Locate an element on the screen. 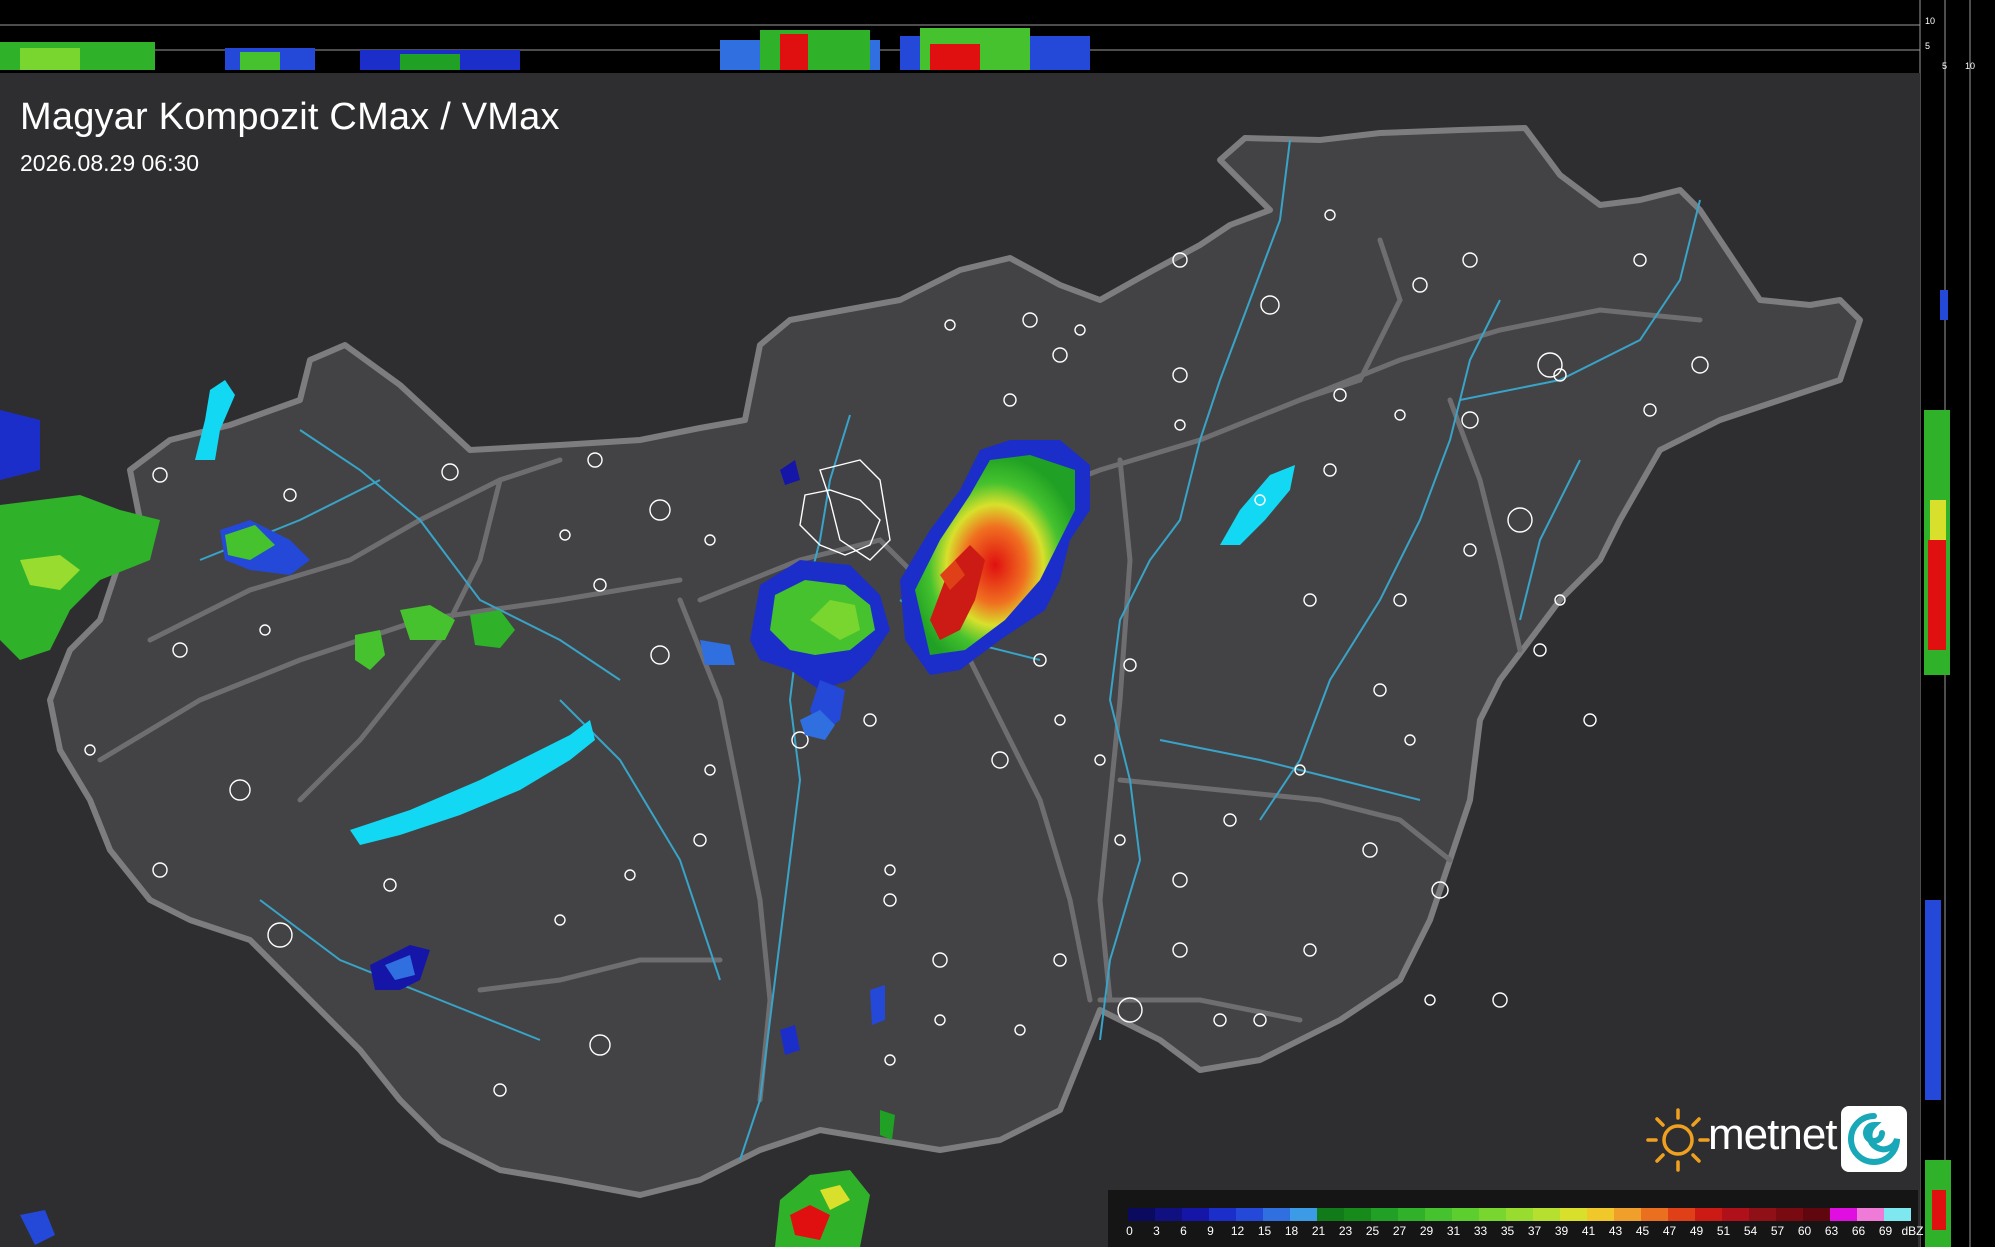 The height and width of the screenshot is (1247, 1995). legend-level-label: 9 is located at coordinates (1210, 1231).